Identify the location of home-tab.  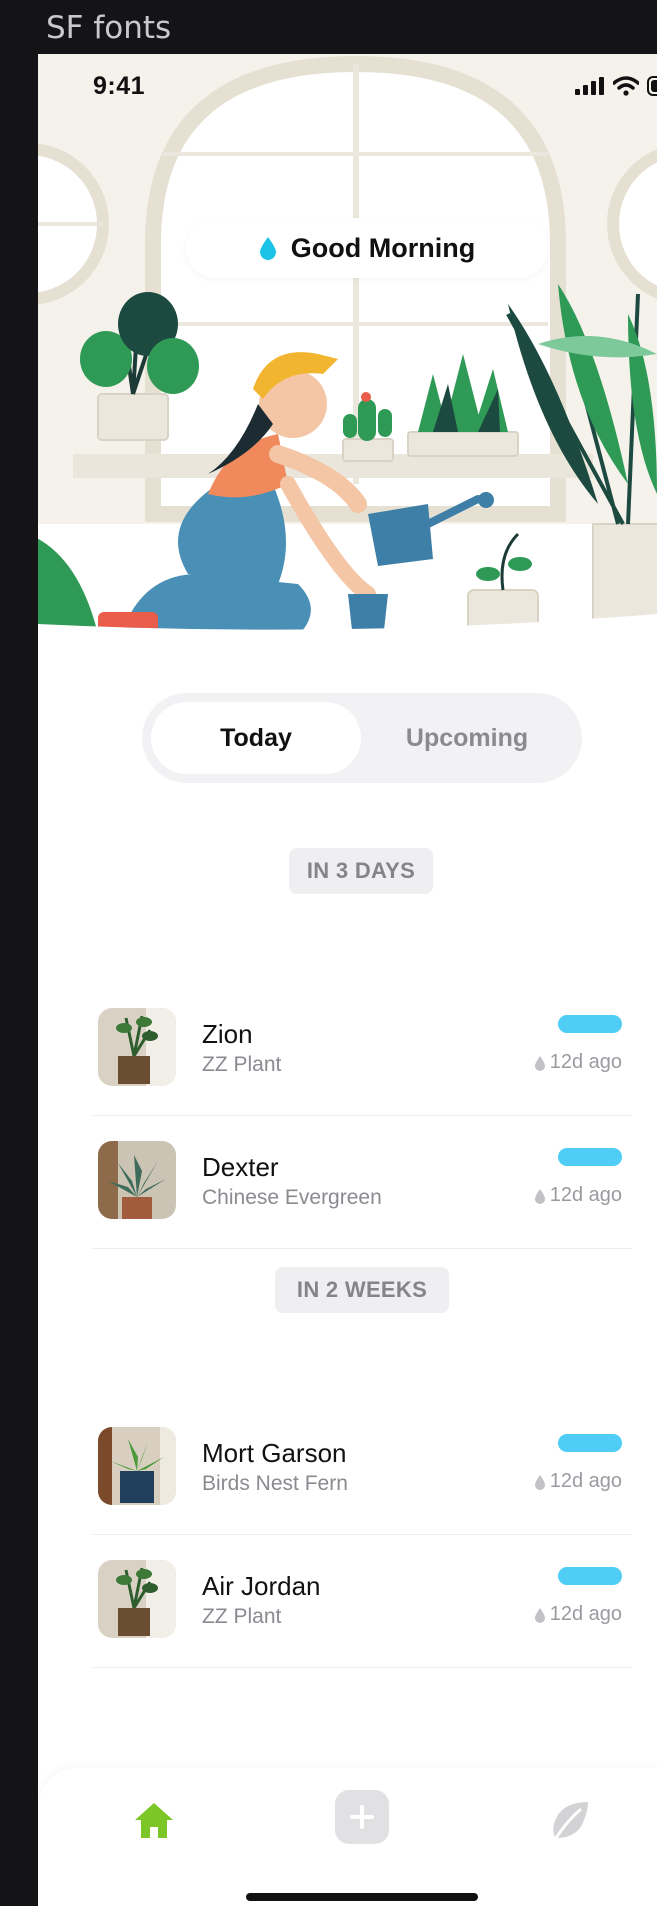
(154, 1821).